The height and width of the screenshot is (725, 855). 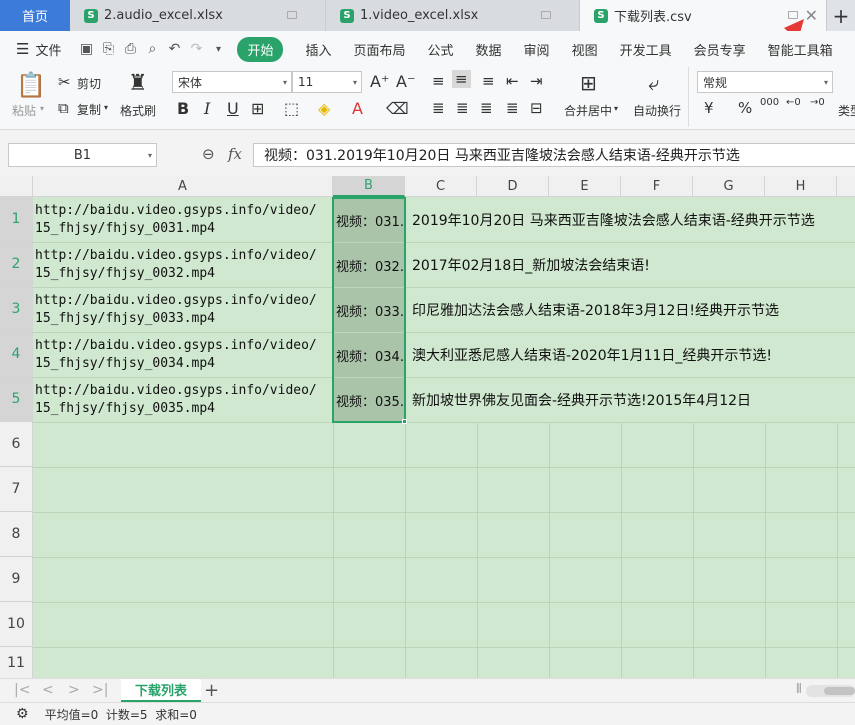 I want to click on tab-insert: 插入, so click(x=318, y=49).